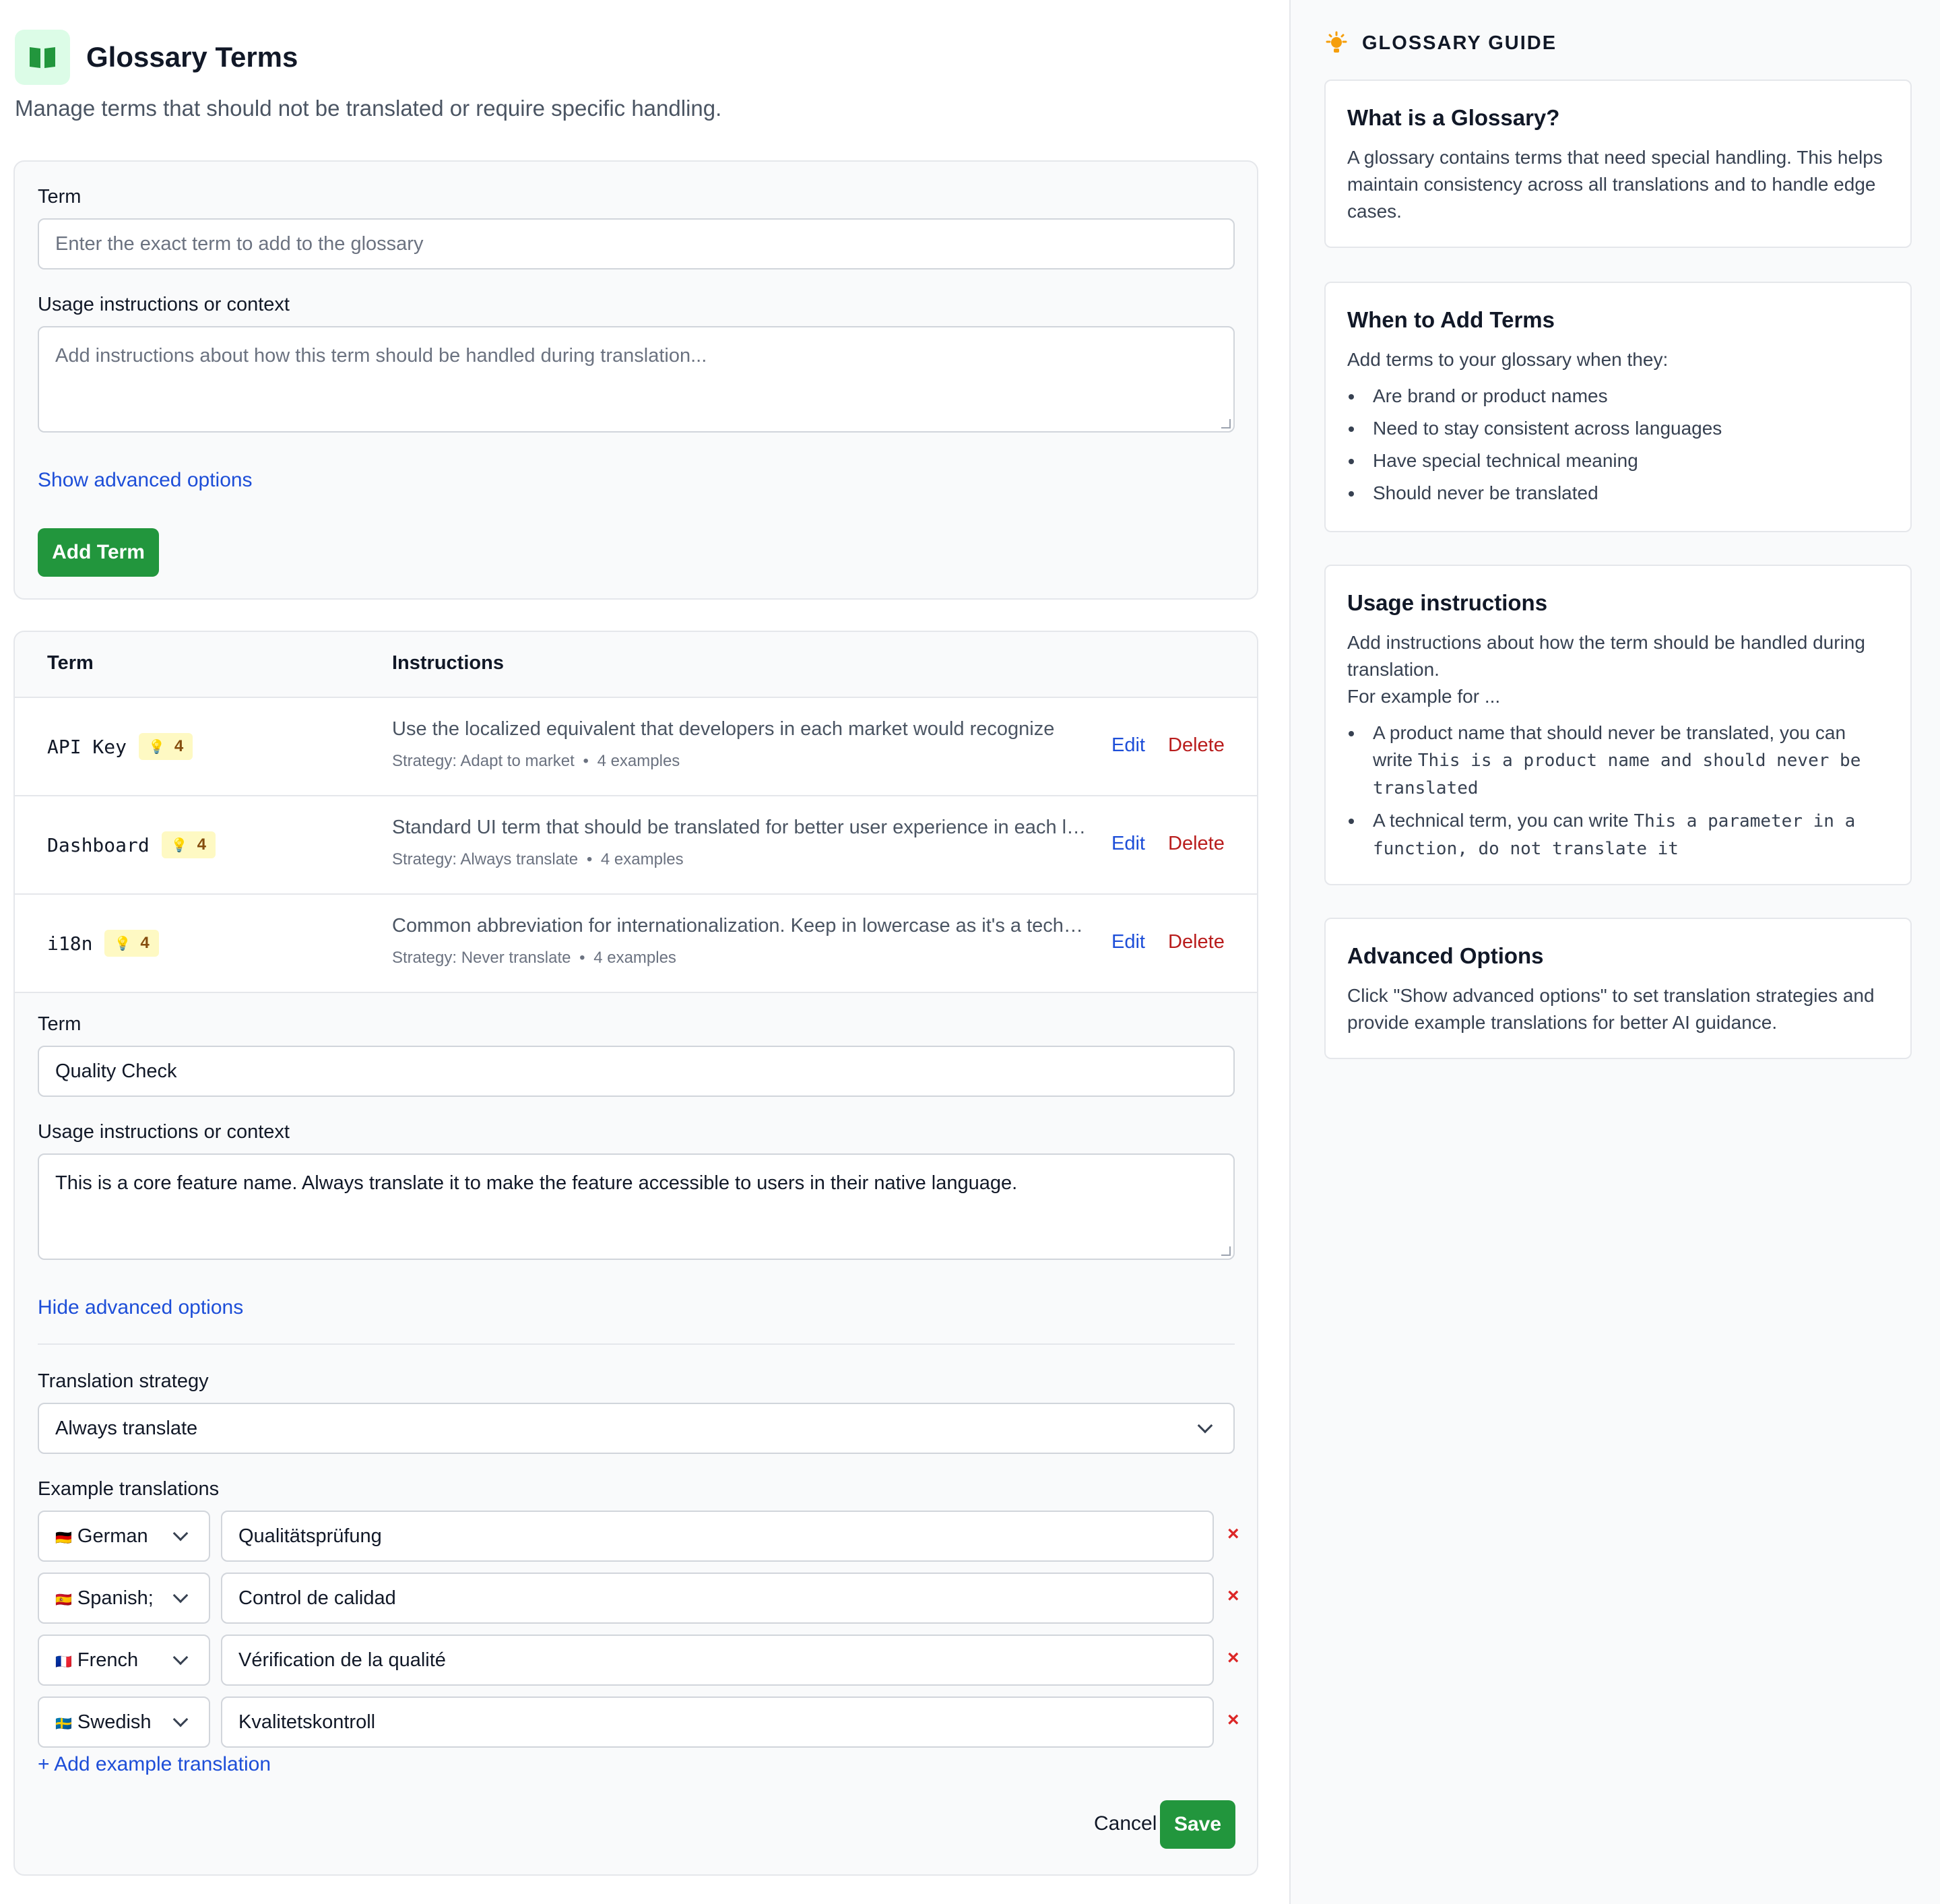  What do you see at coordinates (98, 552) in the screenshot?
I see `add-term-button: Add Term` at bounding box center [98, 552].